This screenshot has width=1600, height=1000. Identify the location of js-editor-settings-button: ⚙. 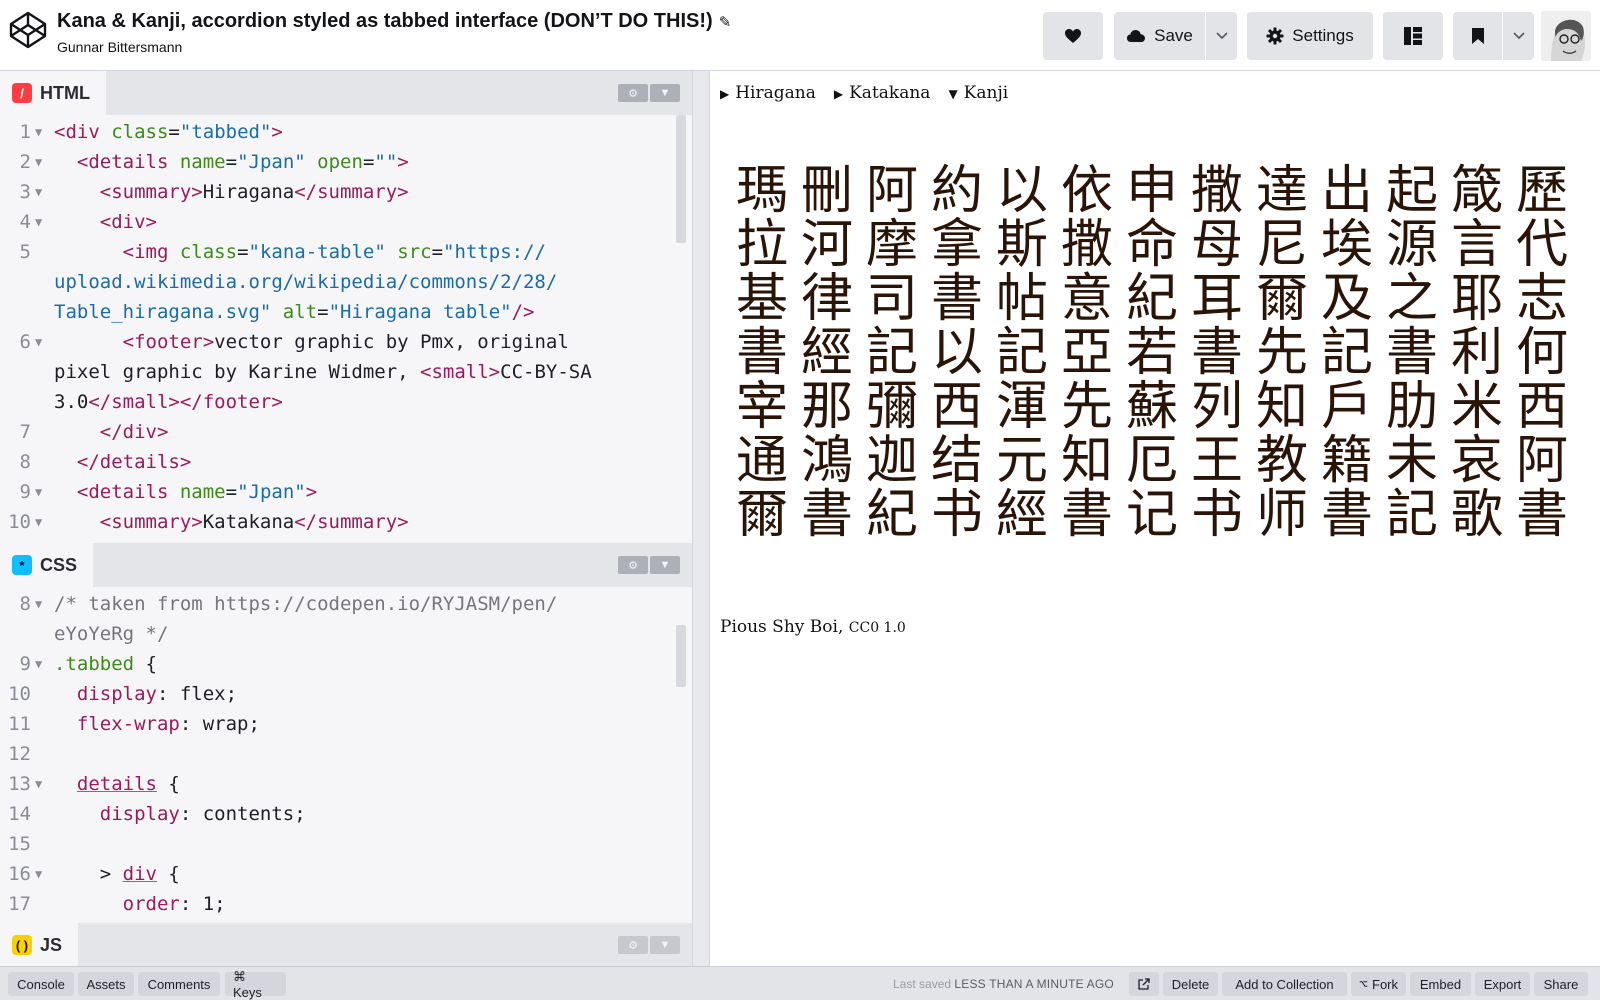
(633, 945).